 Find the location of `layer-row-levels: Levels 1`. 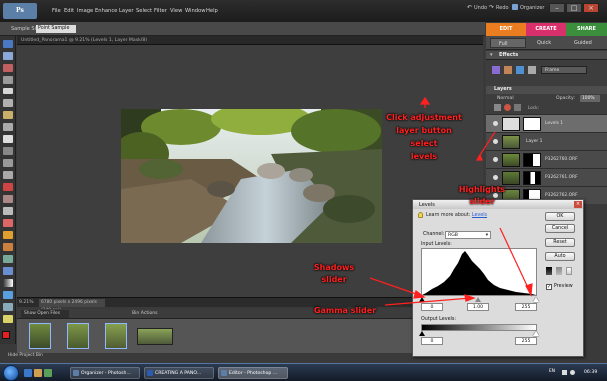

layer-row-levels: Levels 1 is located at coordinates (546, 123).